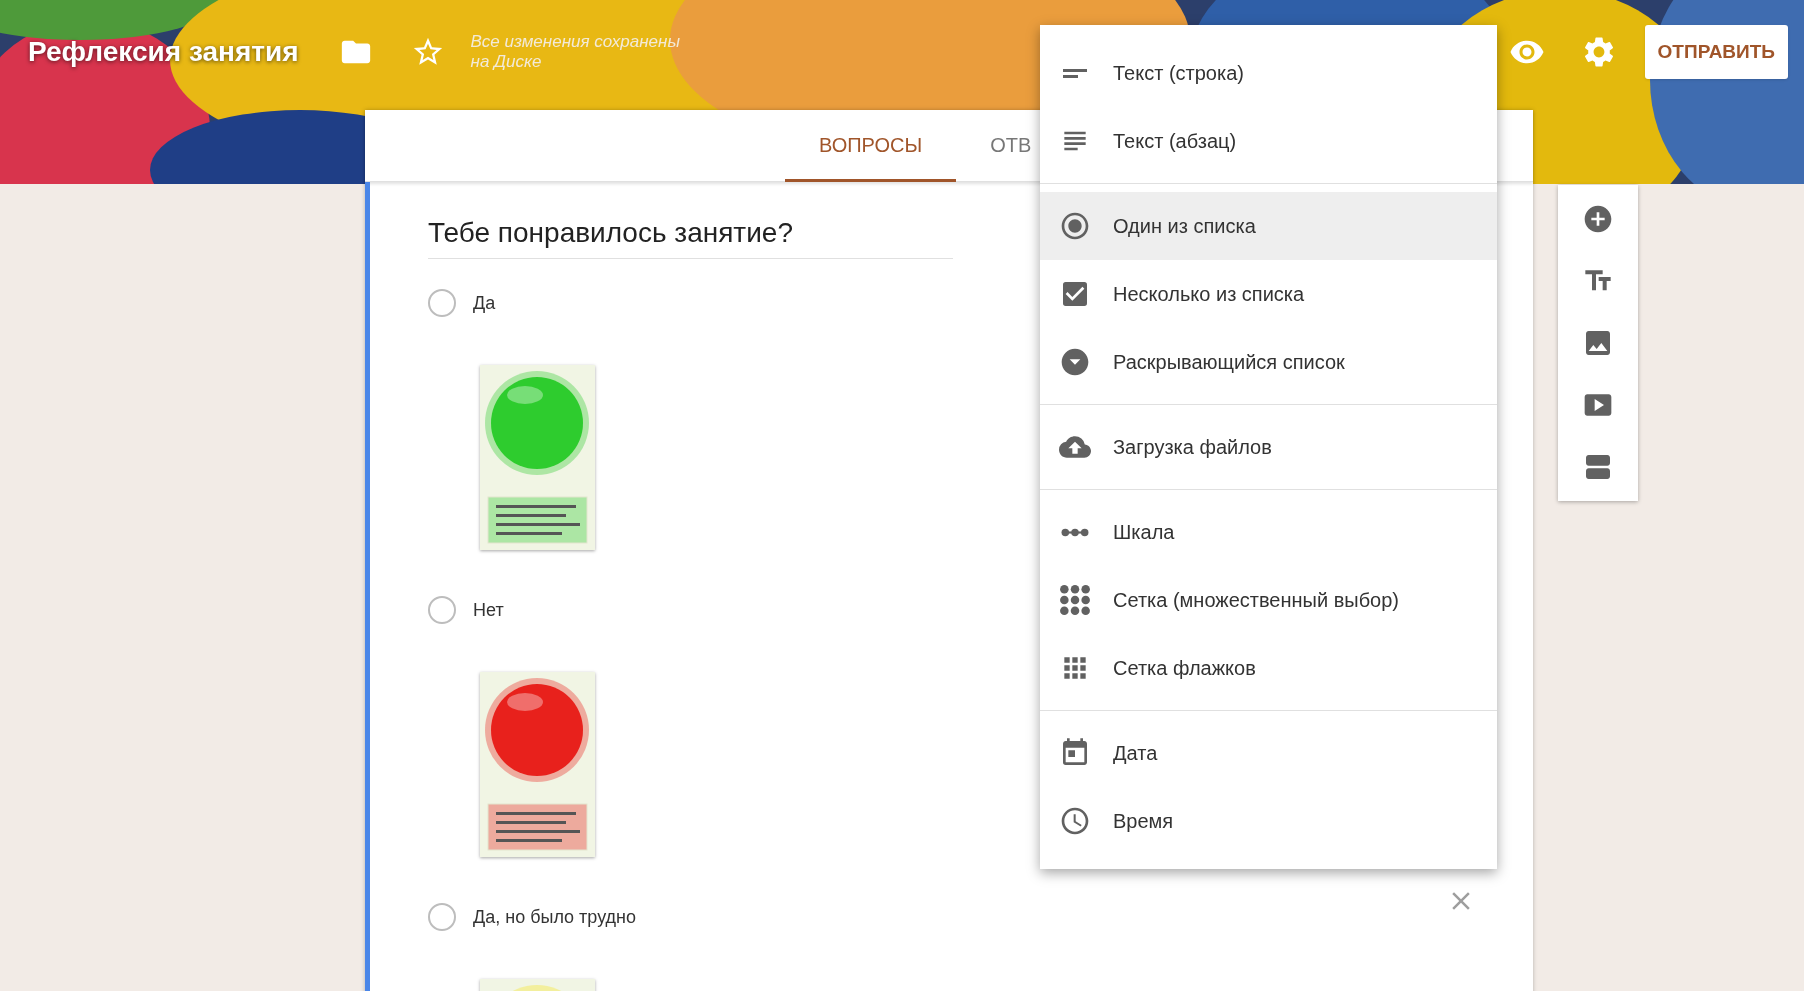  What do you see at coordinates (1075, 73) in the screenshot?
I see `short-text-icon` at bounding box center [1075, 73].